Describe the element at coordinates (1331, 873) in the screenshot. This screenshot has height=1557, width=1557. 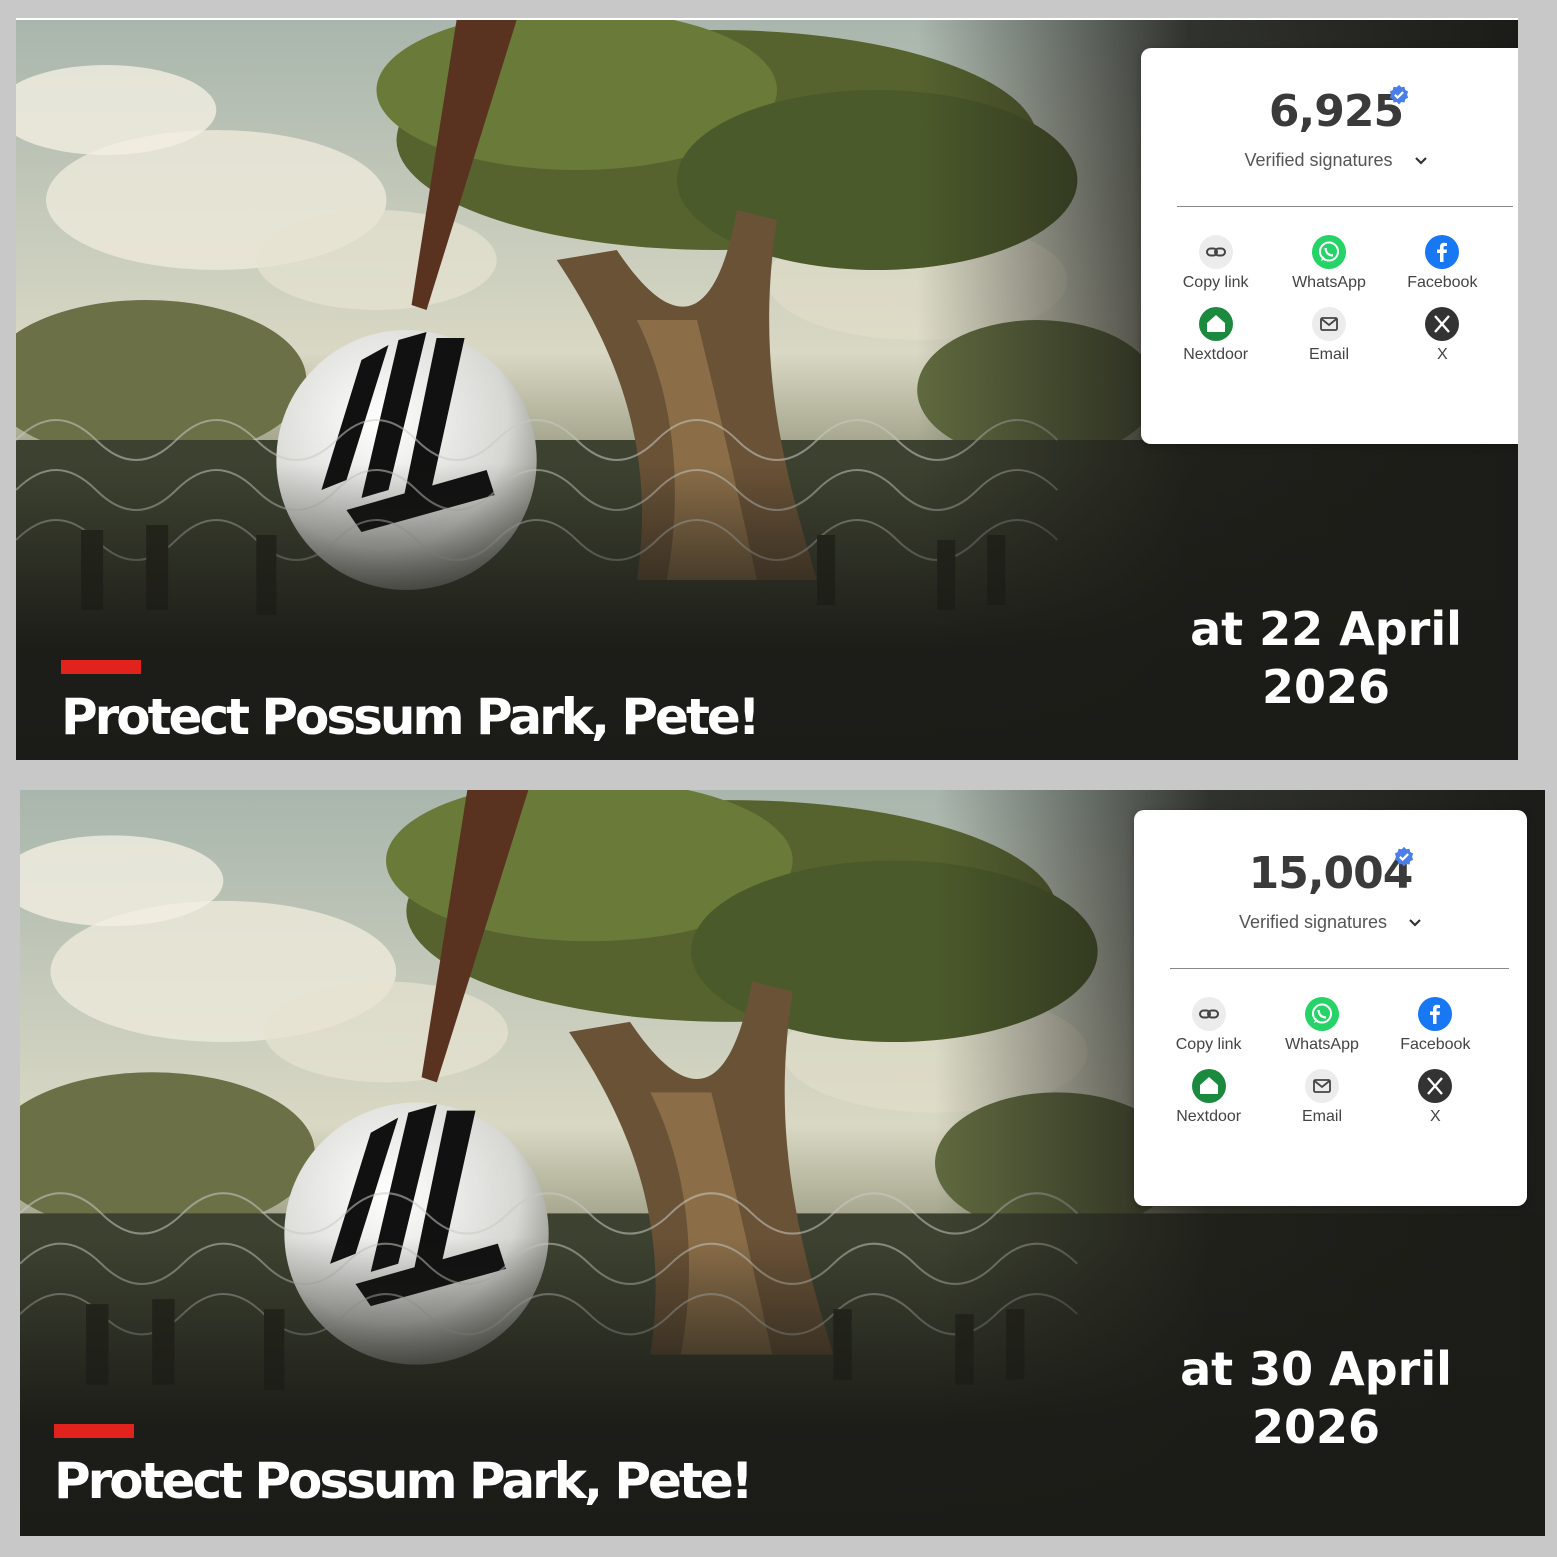
I see `signature-count: 15,004` at that location.